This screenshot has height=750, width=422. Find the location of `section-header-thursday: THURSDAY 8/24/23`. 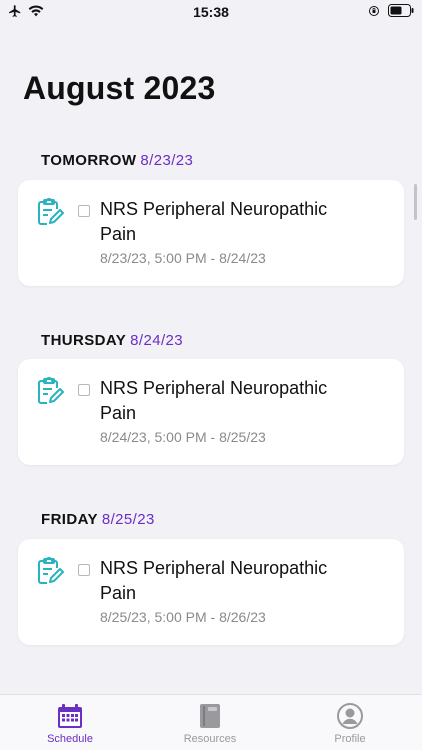

section-header-thursday: THURSDAY 8/24/23 is located at coordinates (112, 340).